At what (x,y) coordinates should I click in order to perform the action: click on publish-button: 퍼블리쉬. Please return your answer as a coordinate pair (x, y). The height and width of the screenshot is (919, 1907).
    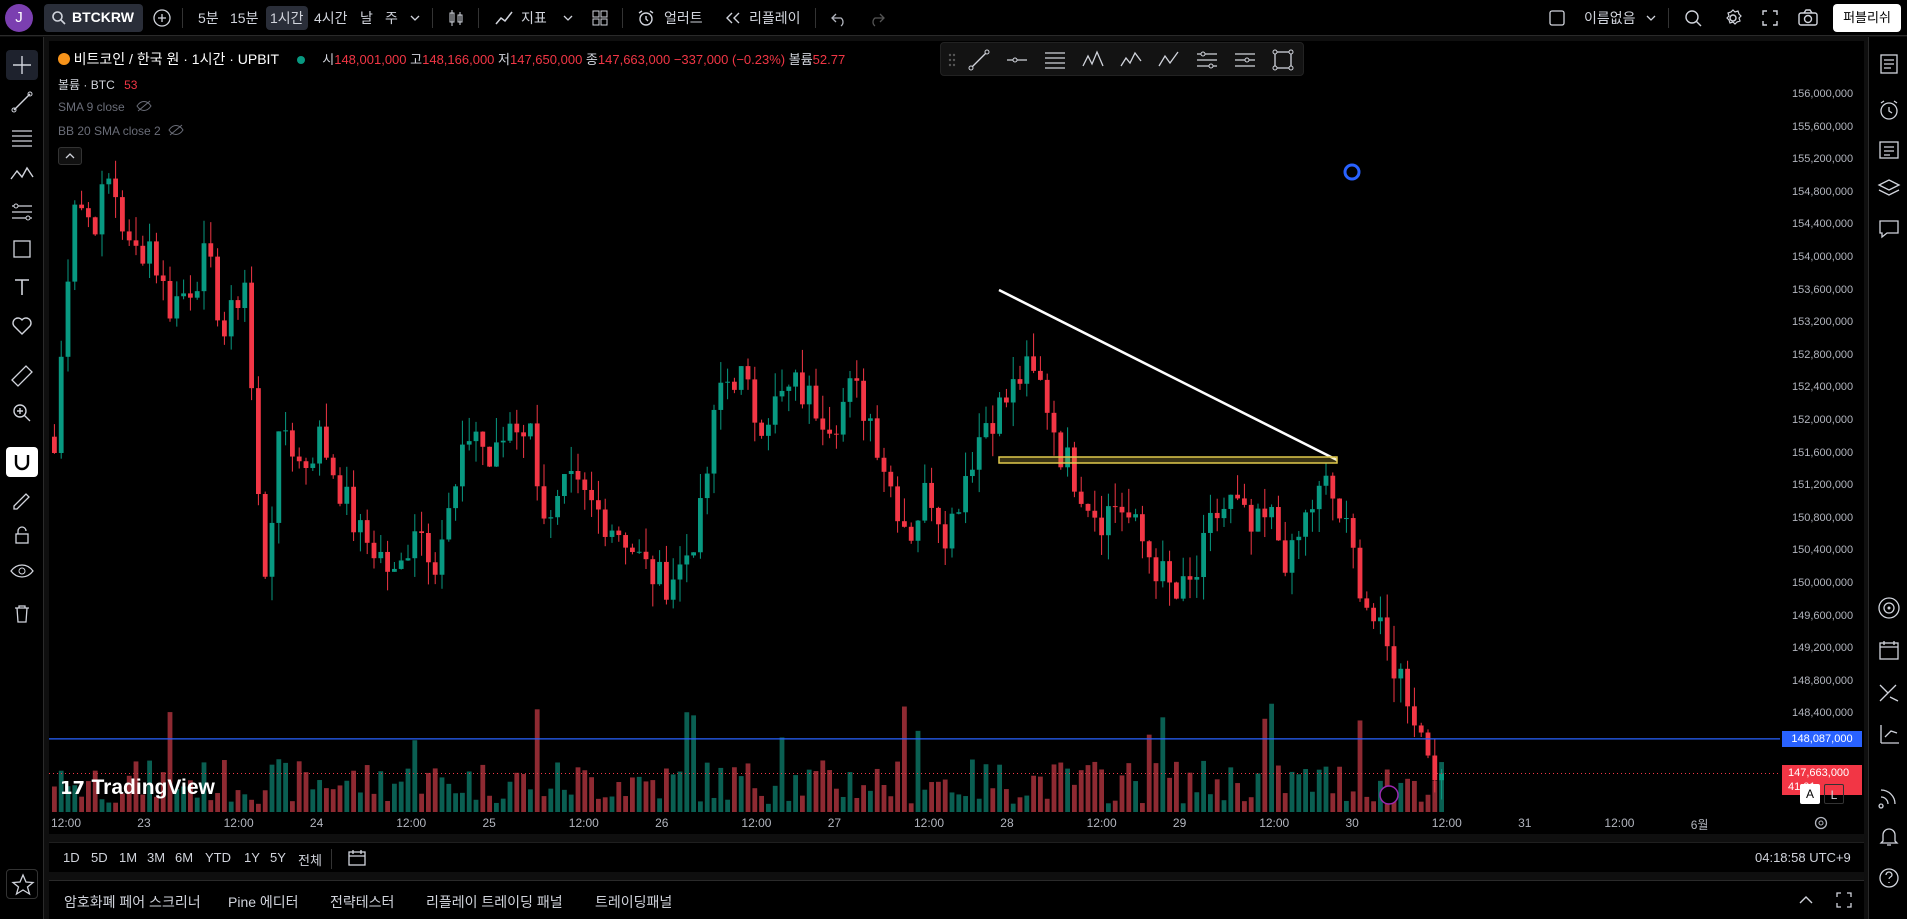
    Looking at the image, I should click on (1867, 18).